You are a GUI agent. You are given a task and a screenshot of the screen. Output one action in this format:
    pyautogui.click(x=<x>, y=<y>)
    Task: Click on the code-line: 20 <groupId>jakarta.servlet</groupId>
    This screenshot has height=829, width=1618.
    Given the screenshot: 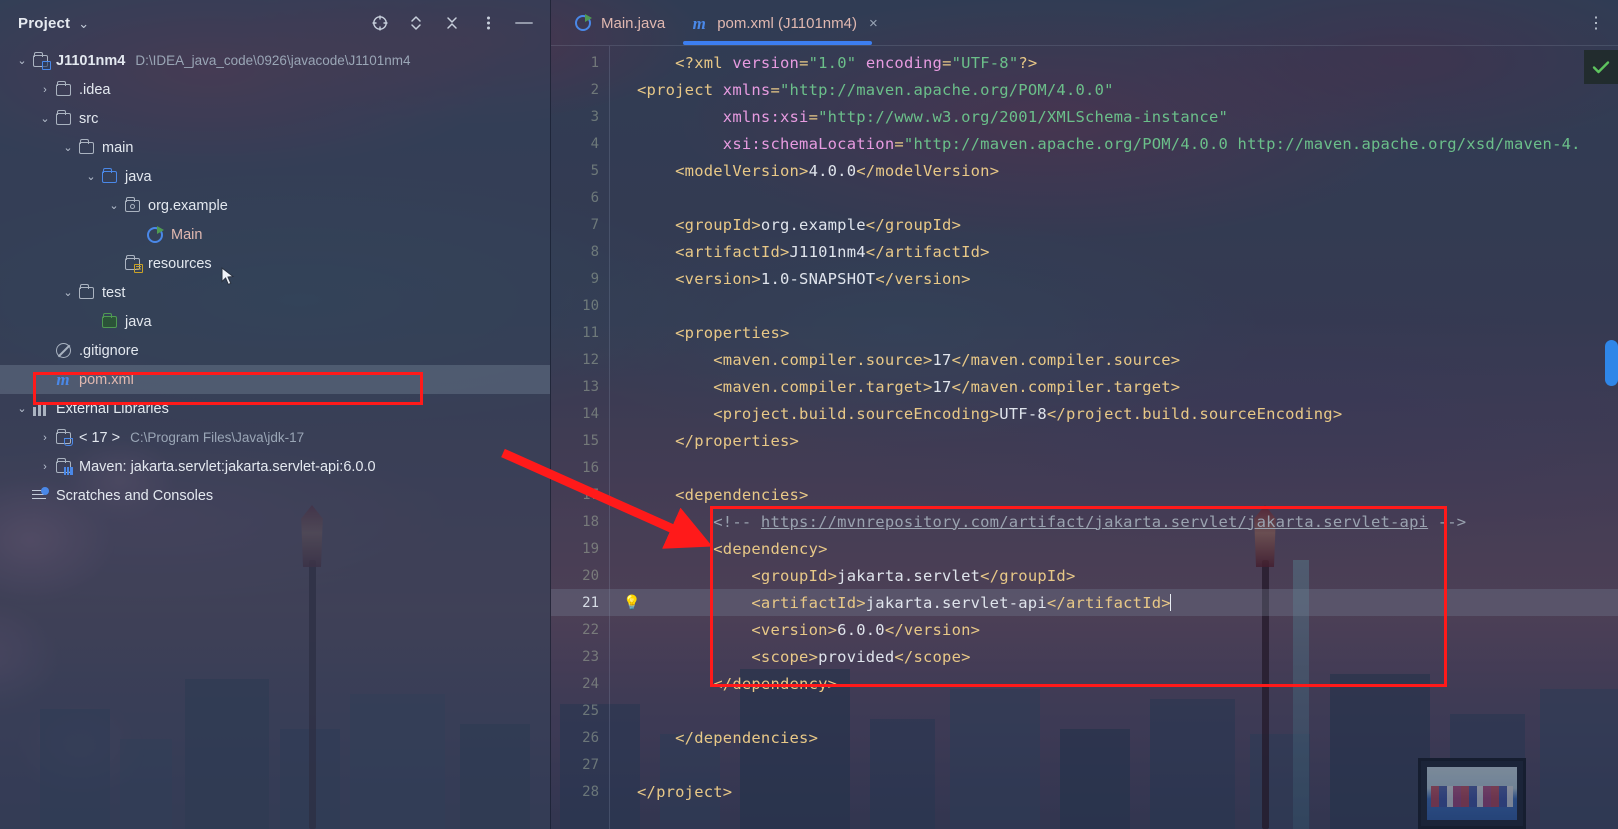 What is the action you would take?
    pyautogui.click(x=1084, y=575)
    